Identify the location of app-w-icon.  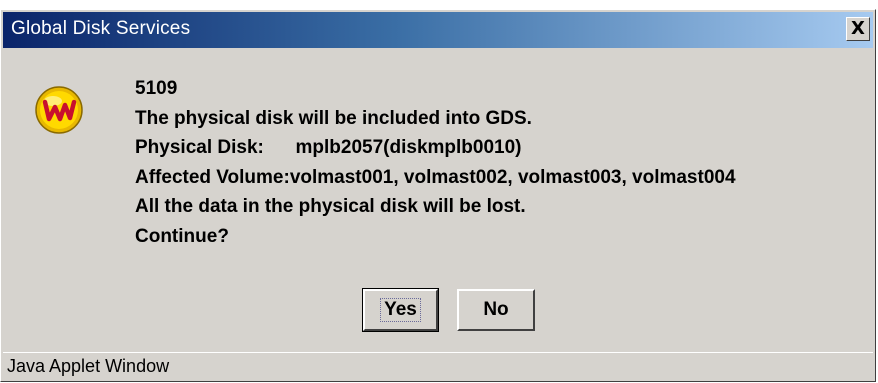
(59, 110).